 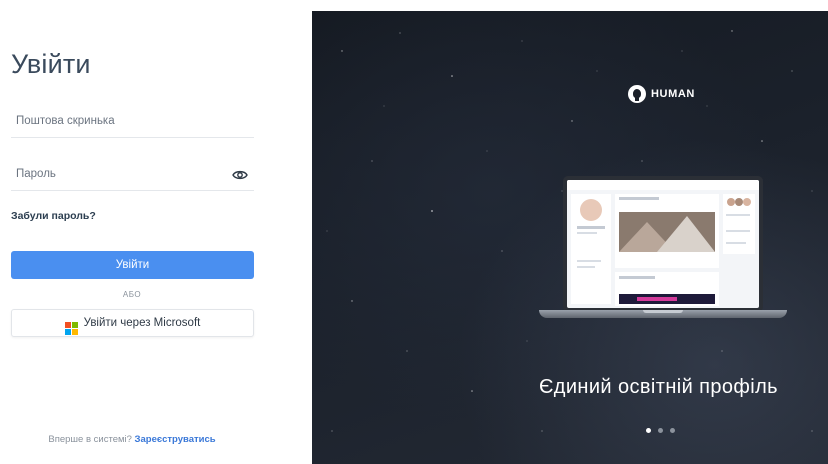 I want to click on password-placeholder: Пароль, so click(x=36, y=174).